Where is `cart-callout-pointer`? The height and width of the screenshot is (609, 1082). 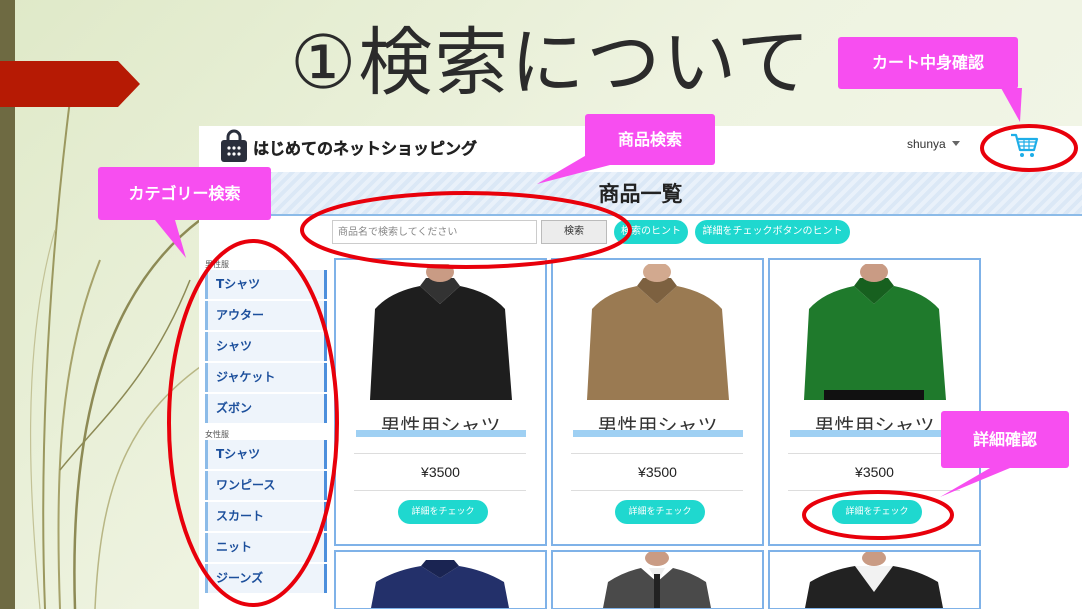 cart-callout-pointer is located at coordinates (1011, 105).